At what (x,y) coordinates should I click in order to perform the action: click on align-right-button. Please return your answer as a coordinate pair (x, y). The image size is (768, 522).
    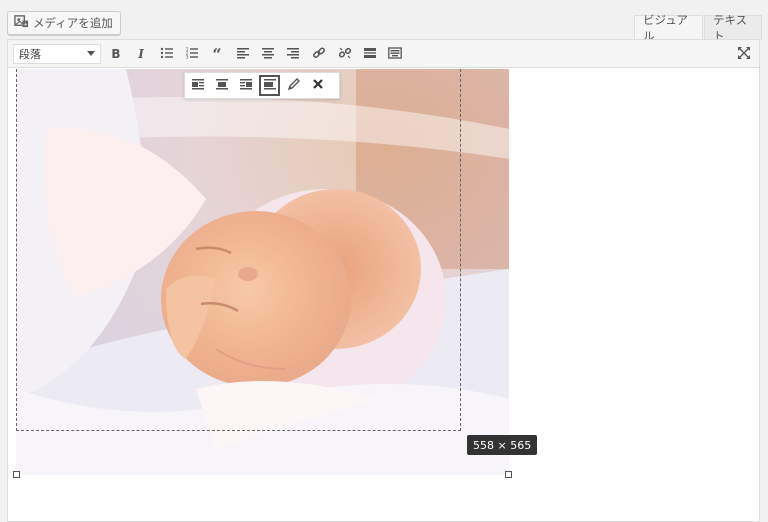
    Looking at the image, I should click on (293, 54).